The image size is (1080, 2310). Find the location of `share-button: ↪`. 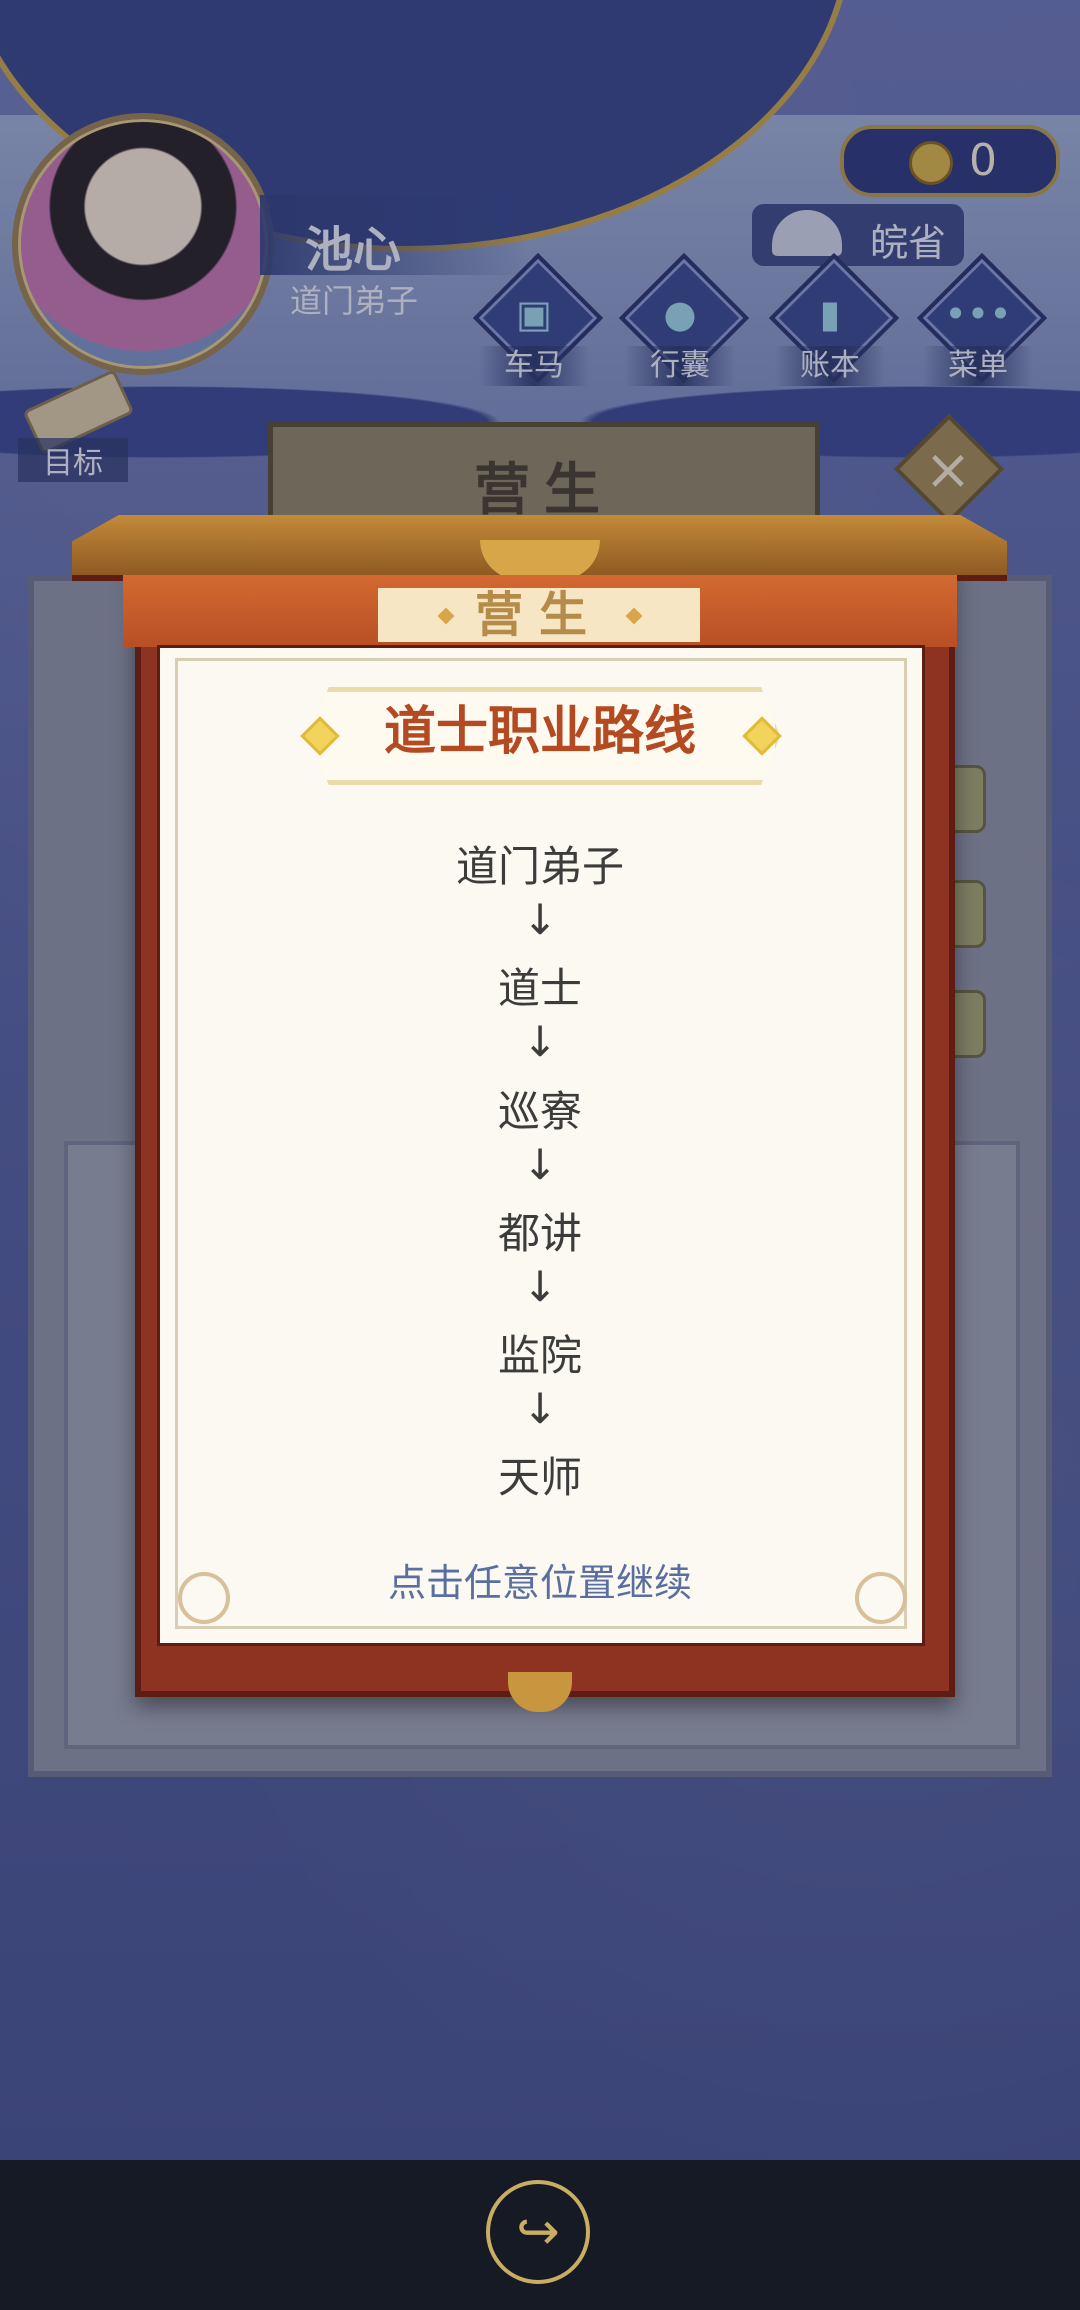

share-button: ↪ is located at coordinates (538, 2232).